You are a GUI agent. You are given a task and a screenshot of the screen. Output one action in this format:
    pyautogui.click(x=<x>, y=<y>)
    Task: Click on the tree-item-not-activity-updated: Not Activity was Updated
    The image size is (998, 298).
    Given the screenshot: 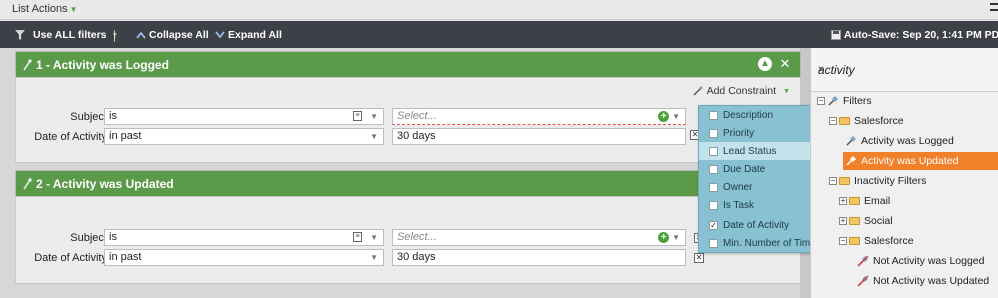 What is the action you would take?
    pyautogui.click(x=923, y=281)
    